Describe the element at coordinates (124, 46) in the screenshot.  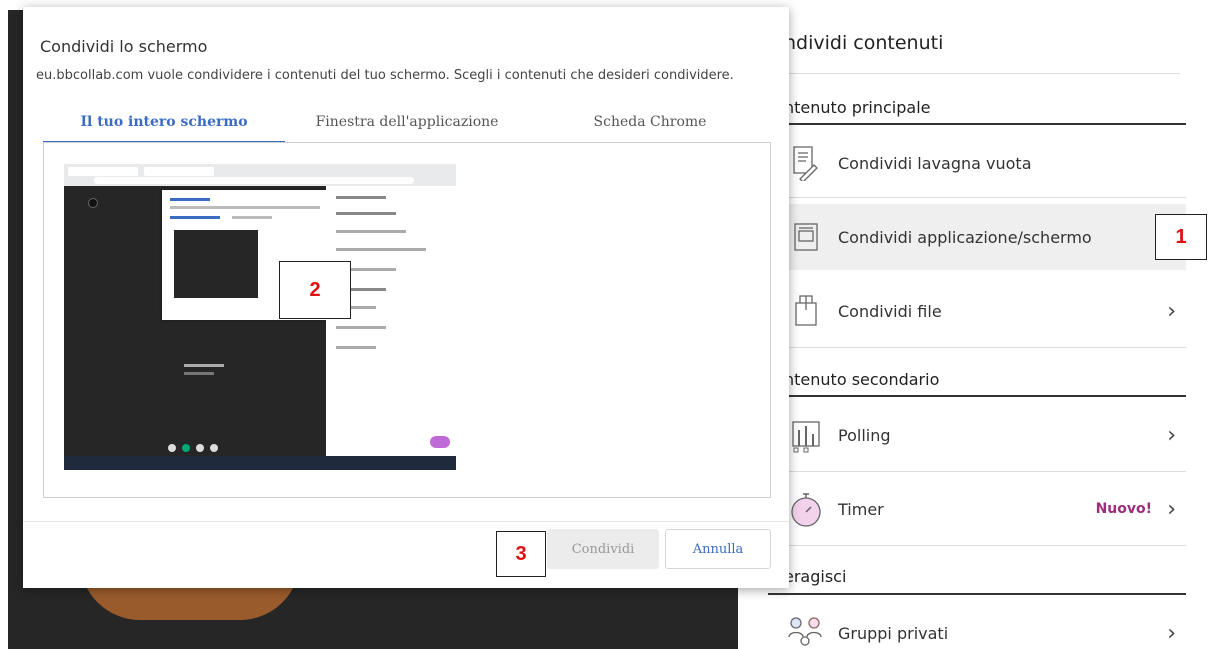
I see `dialog-title: Condividi lo schermo` at that location.